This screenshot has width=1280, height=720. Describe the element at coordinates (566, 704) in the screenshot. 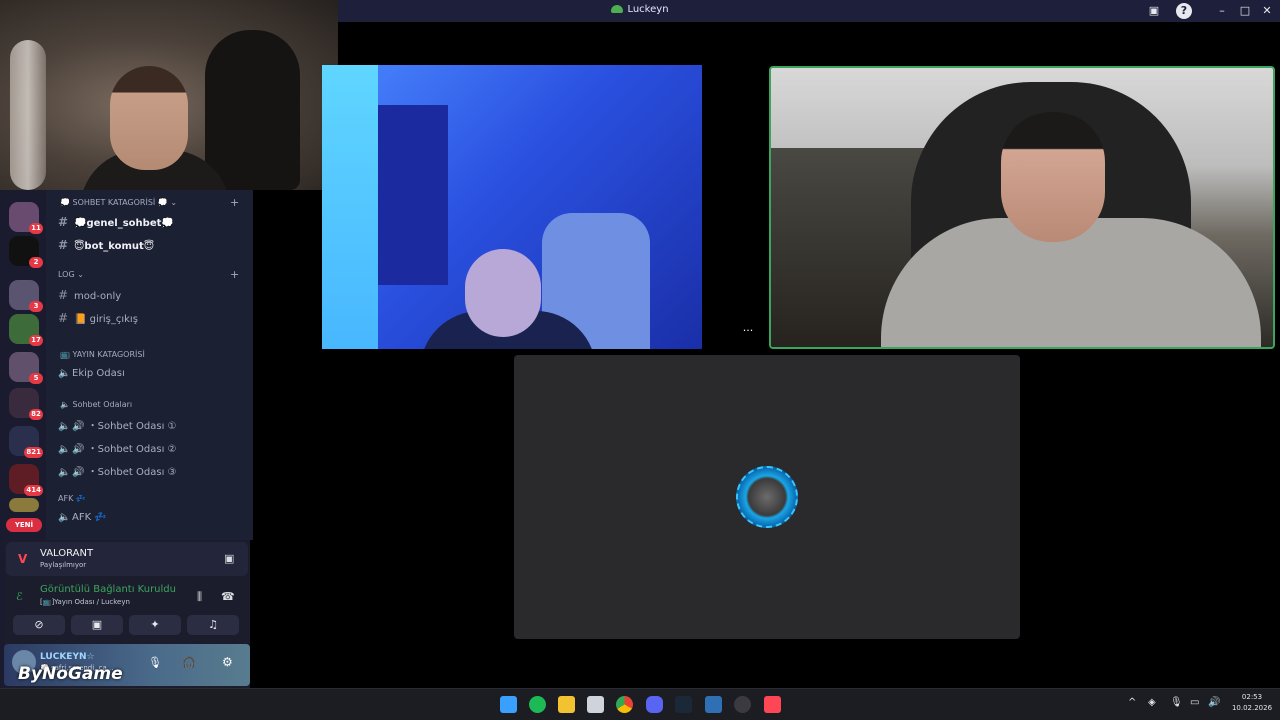

I see `file-explorer-icon` at that location.